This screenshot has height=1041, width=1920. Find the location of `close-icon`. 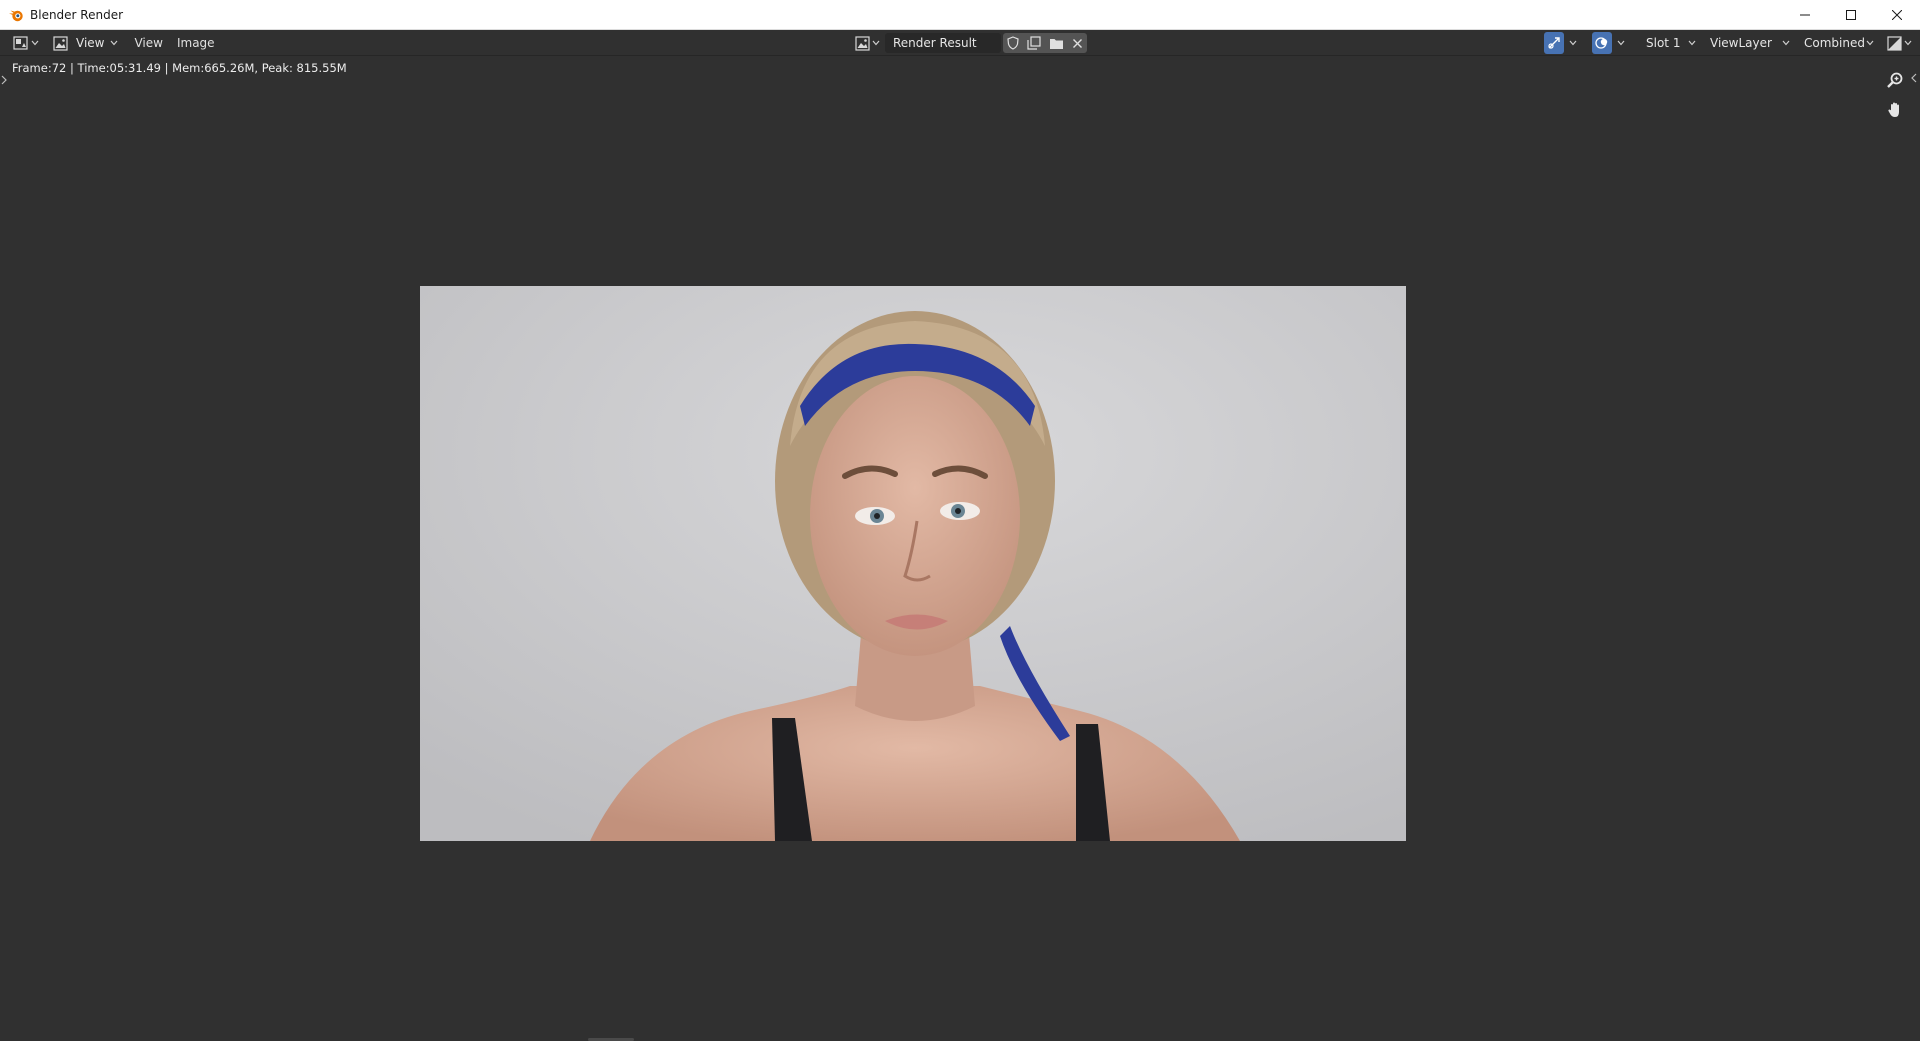

close-icon is located at coordinates (1897, 14).